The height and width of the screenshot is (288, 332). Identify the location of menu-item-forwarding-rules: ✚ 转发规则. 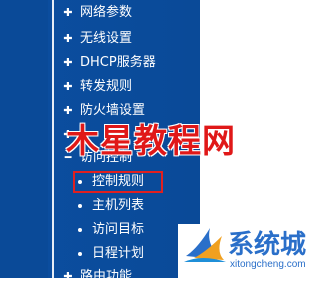
(97, 87).